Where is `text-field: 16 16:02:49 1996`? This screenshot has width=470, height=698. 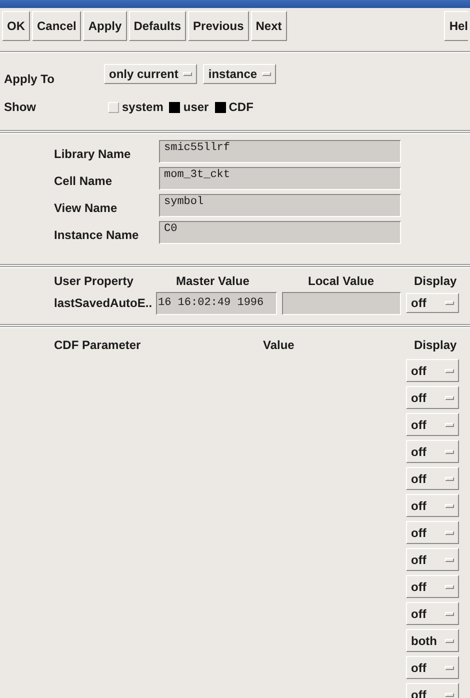 text-field: 16 16:02:49 1996 is located at coordinates (216, 303).